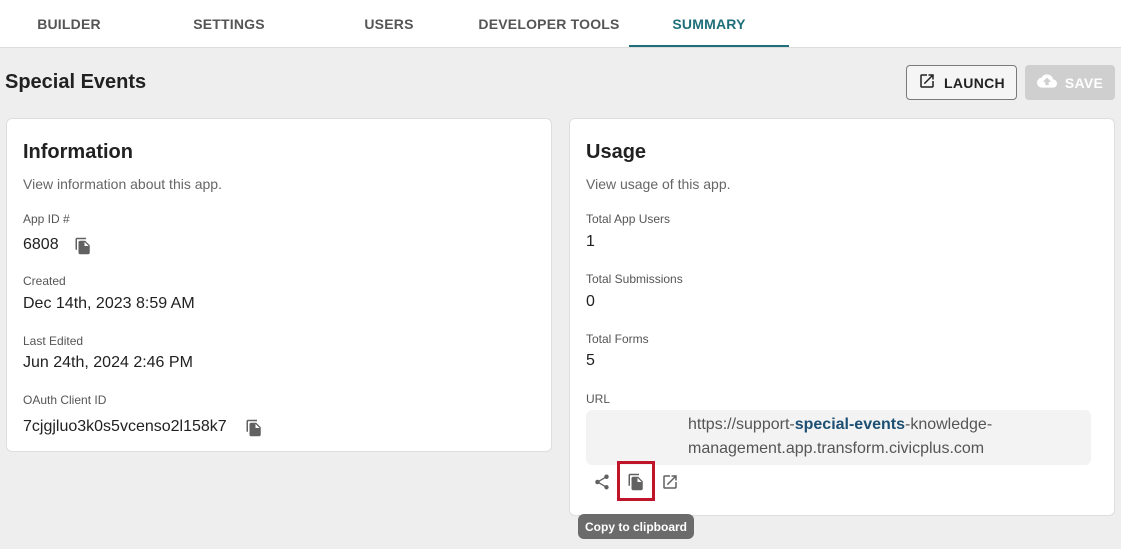 This screenshot has width=1121, height=549. What do you see at coordinates (76, 82) in the screenshot?
I see `page-title: Special Events` at bounding box center [76, 82].